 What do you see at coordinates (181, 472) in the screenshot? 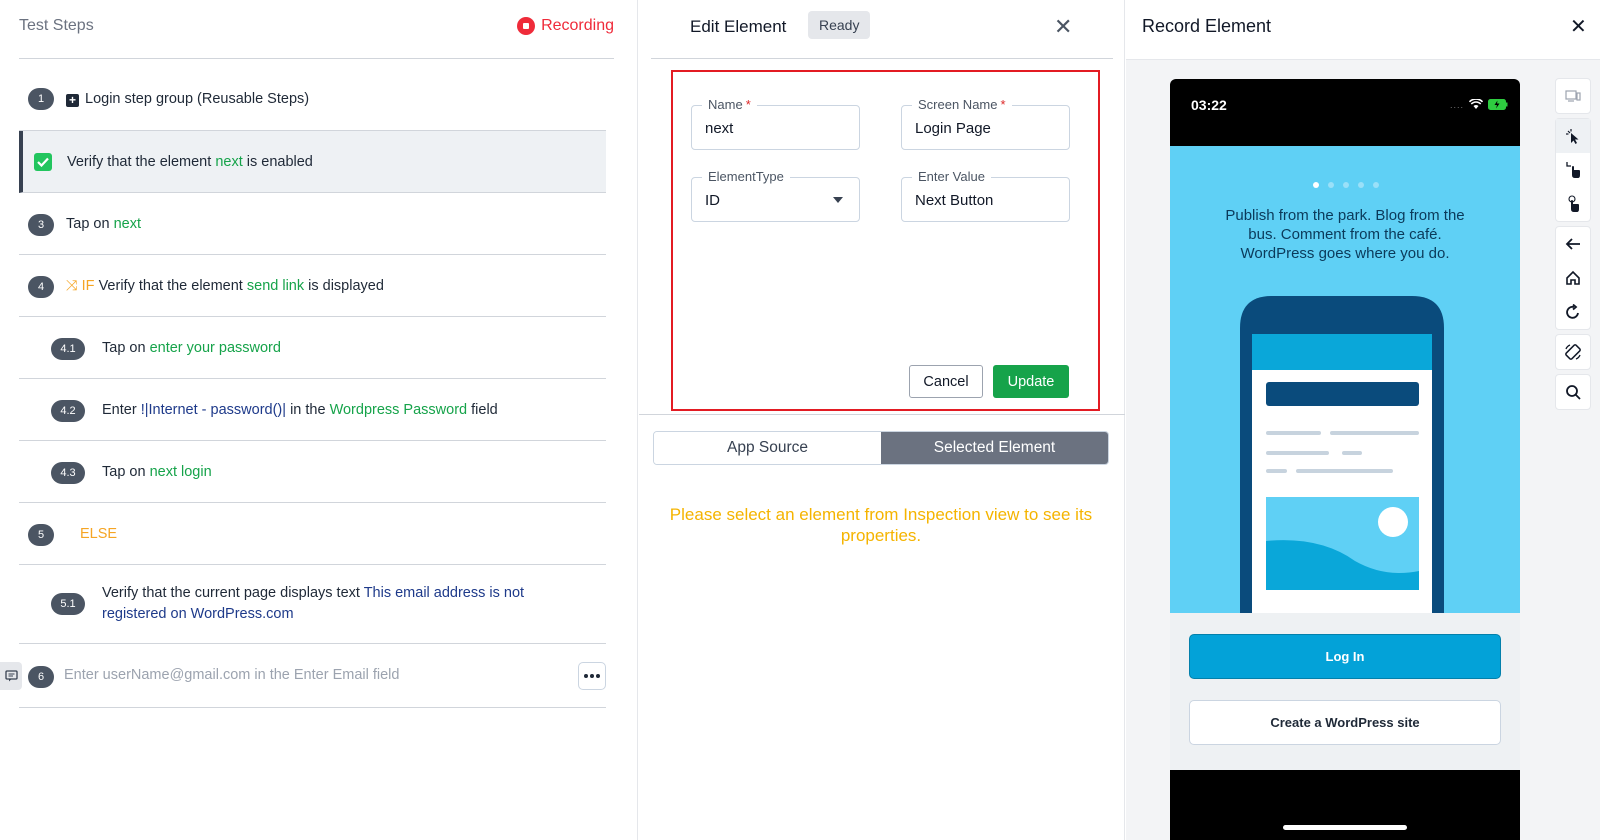
I see `element-link: next login` at bounding box center [181, 472].